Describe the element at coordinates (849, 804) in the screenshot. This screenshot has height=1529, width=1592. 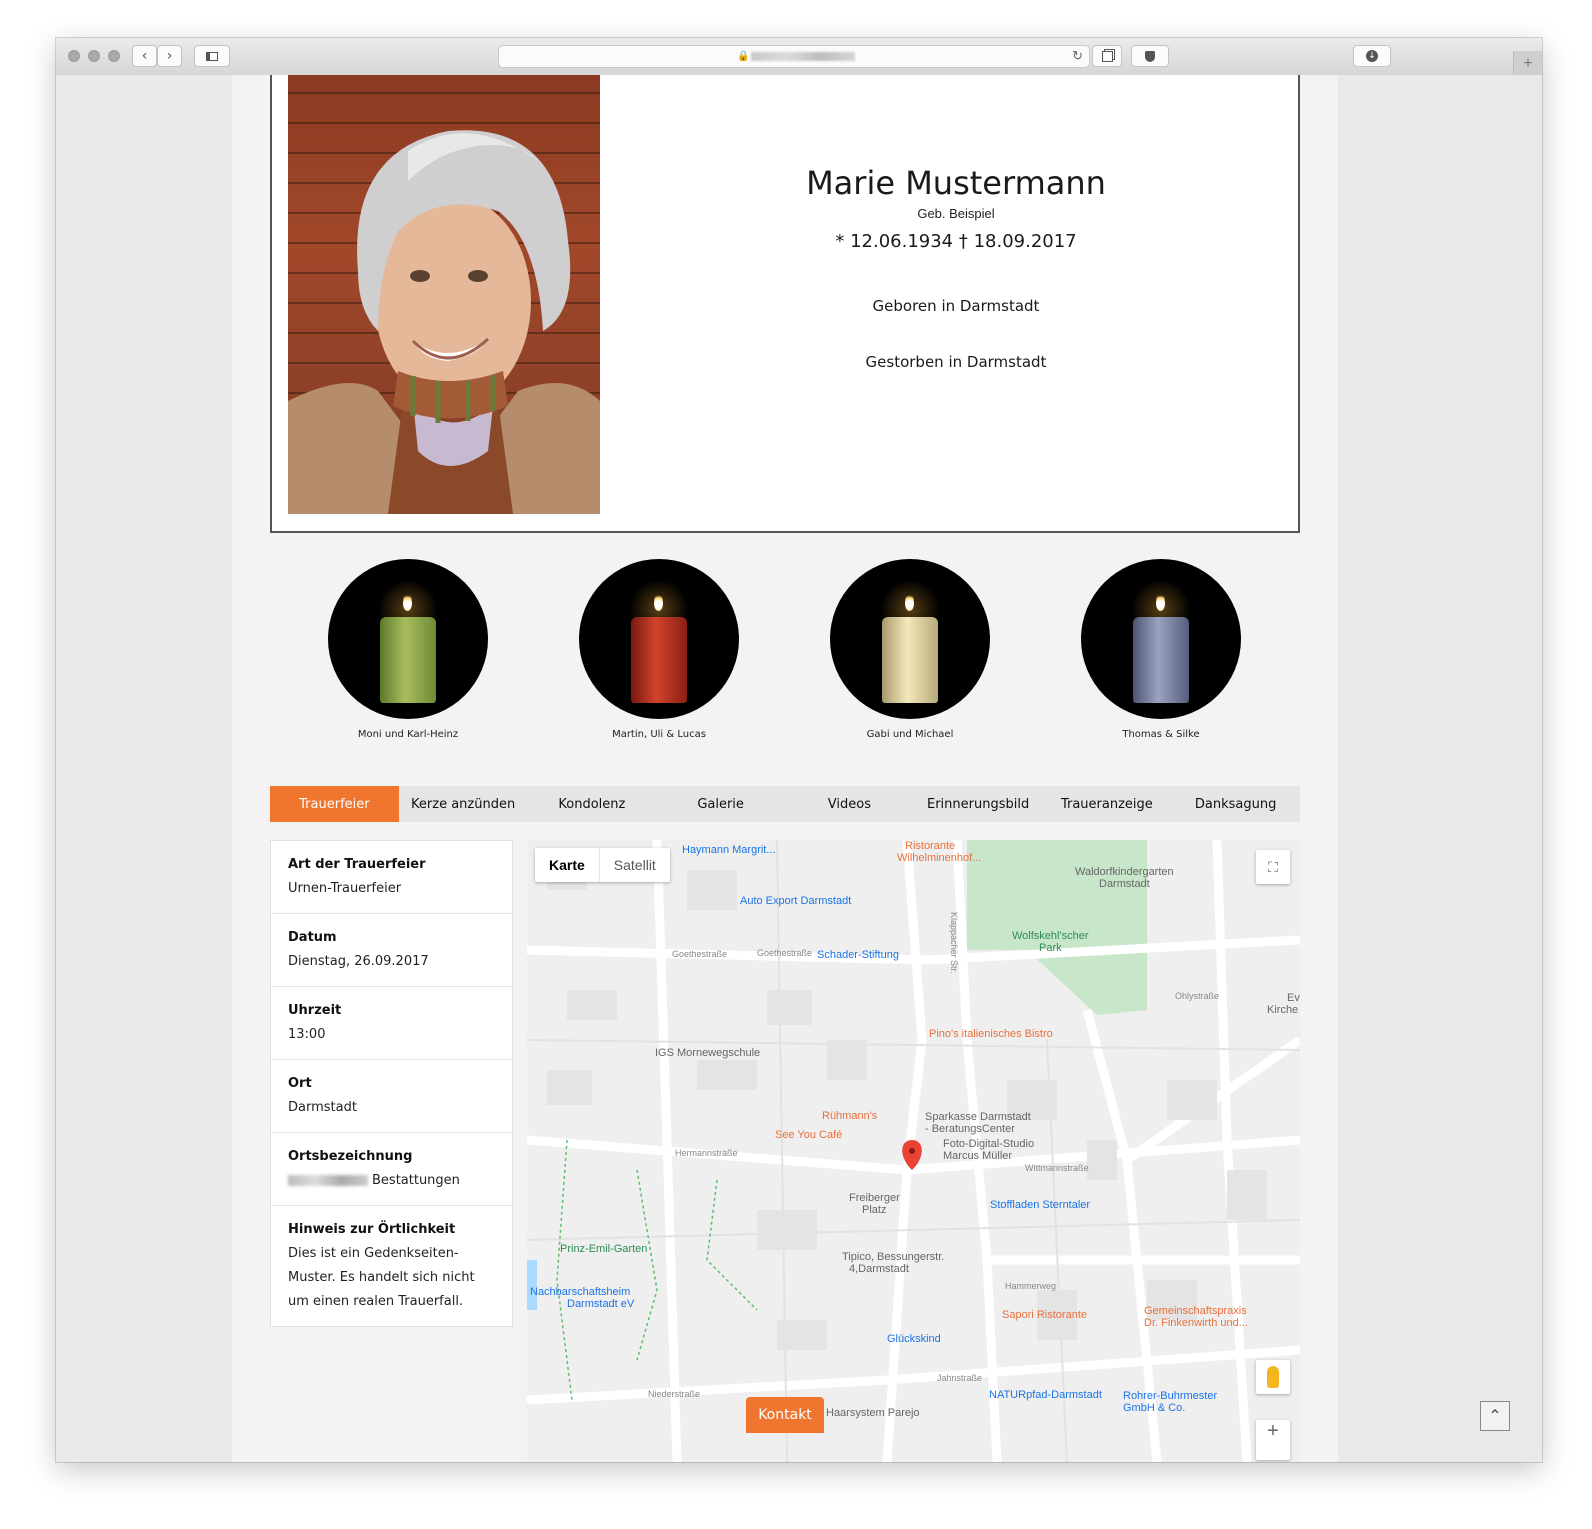
I see `tab-videos: Videos` at that location.